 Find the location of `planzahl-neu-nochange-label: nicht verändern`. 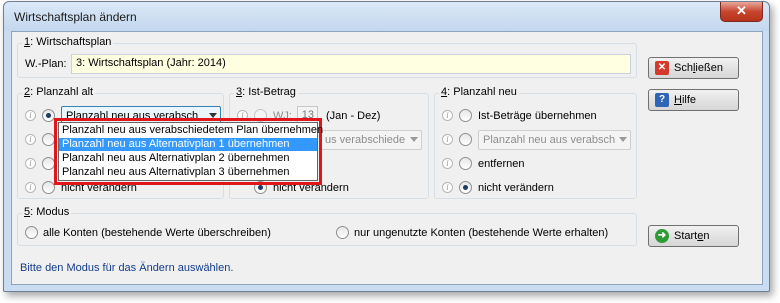

planzahl-neu-nochange-label: nicht verändern is located at coordinates (516, 188).